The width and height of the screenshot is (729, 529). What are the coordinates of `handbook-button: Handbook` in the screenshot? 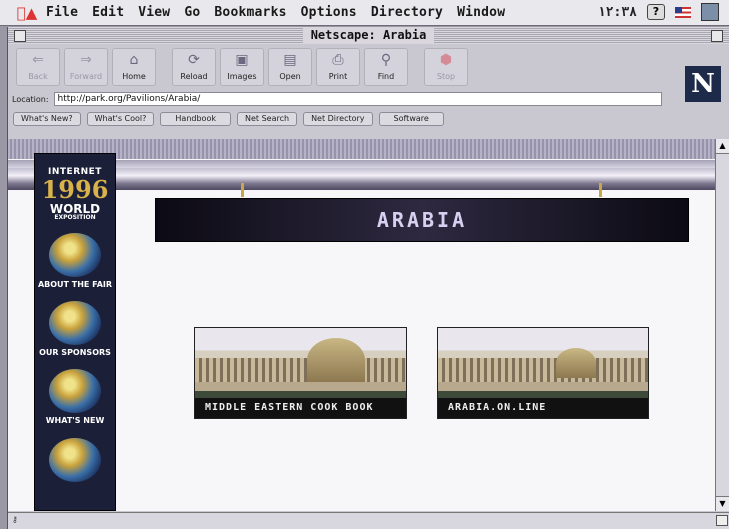 It's located at (195, 119).